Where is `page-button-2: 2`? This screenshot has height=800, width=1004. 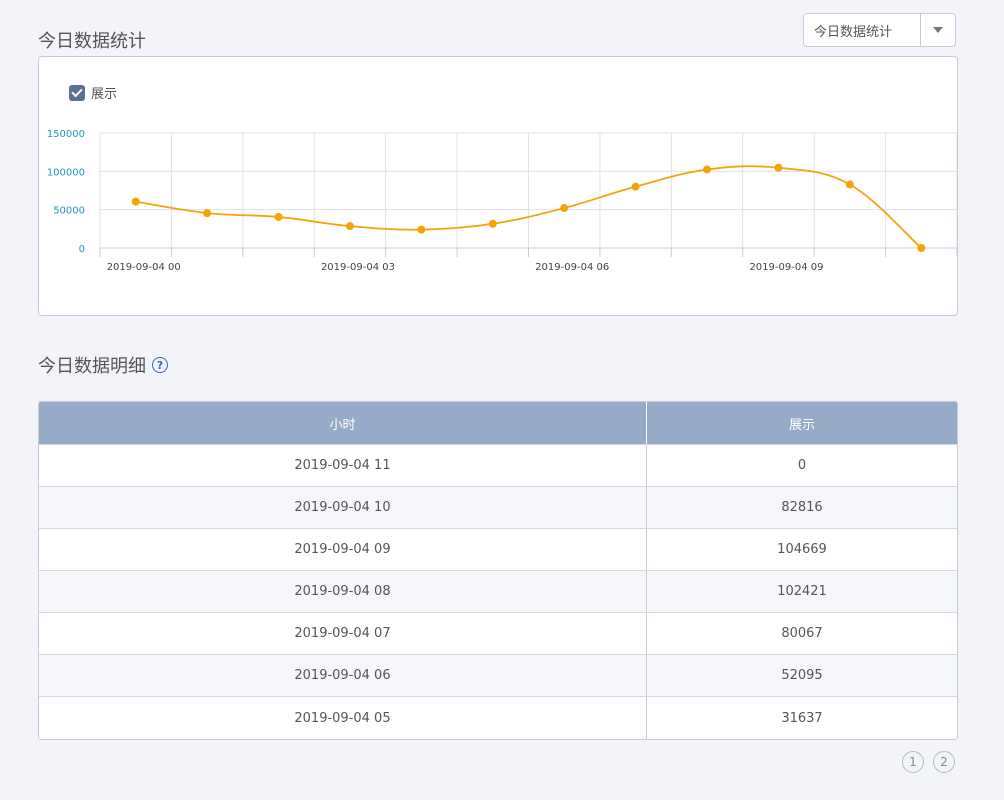 page-button-2: 2 is located at coordinates (944, 762).